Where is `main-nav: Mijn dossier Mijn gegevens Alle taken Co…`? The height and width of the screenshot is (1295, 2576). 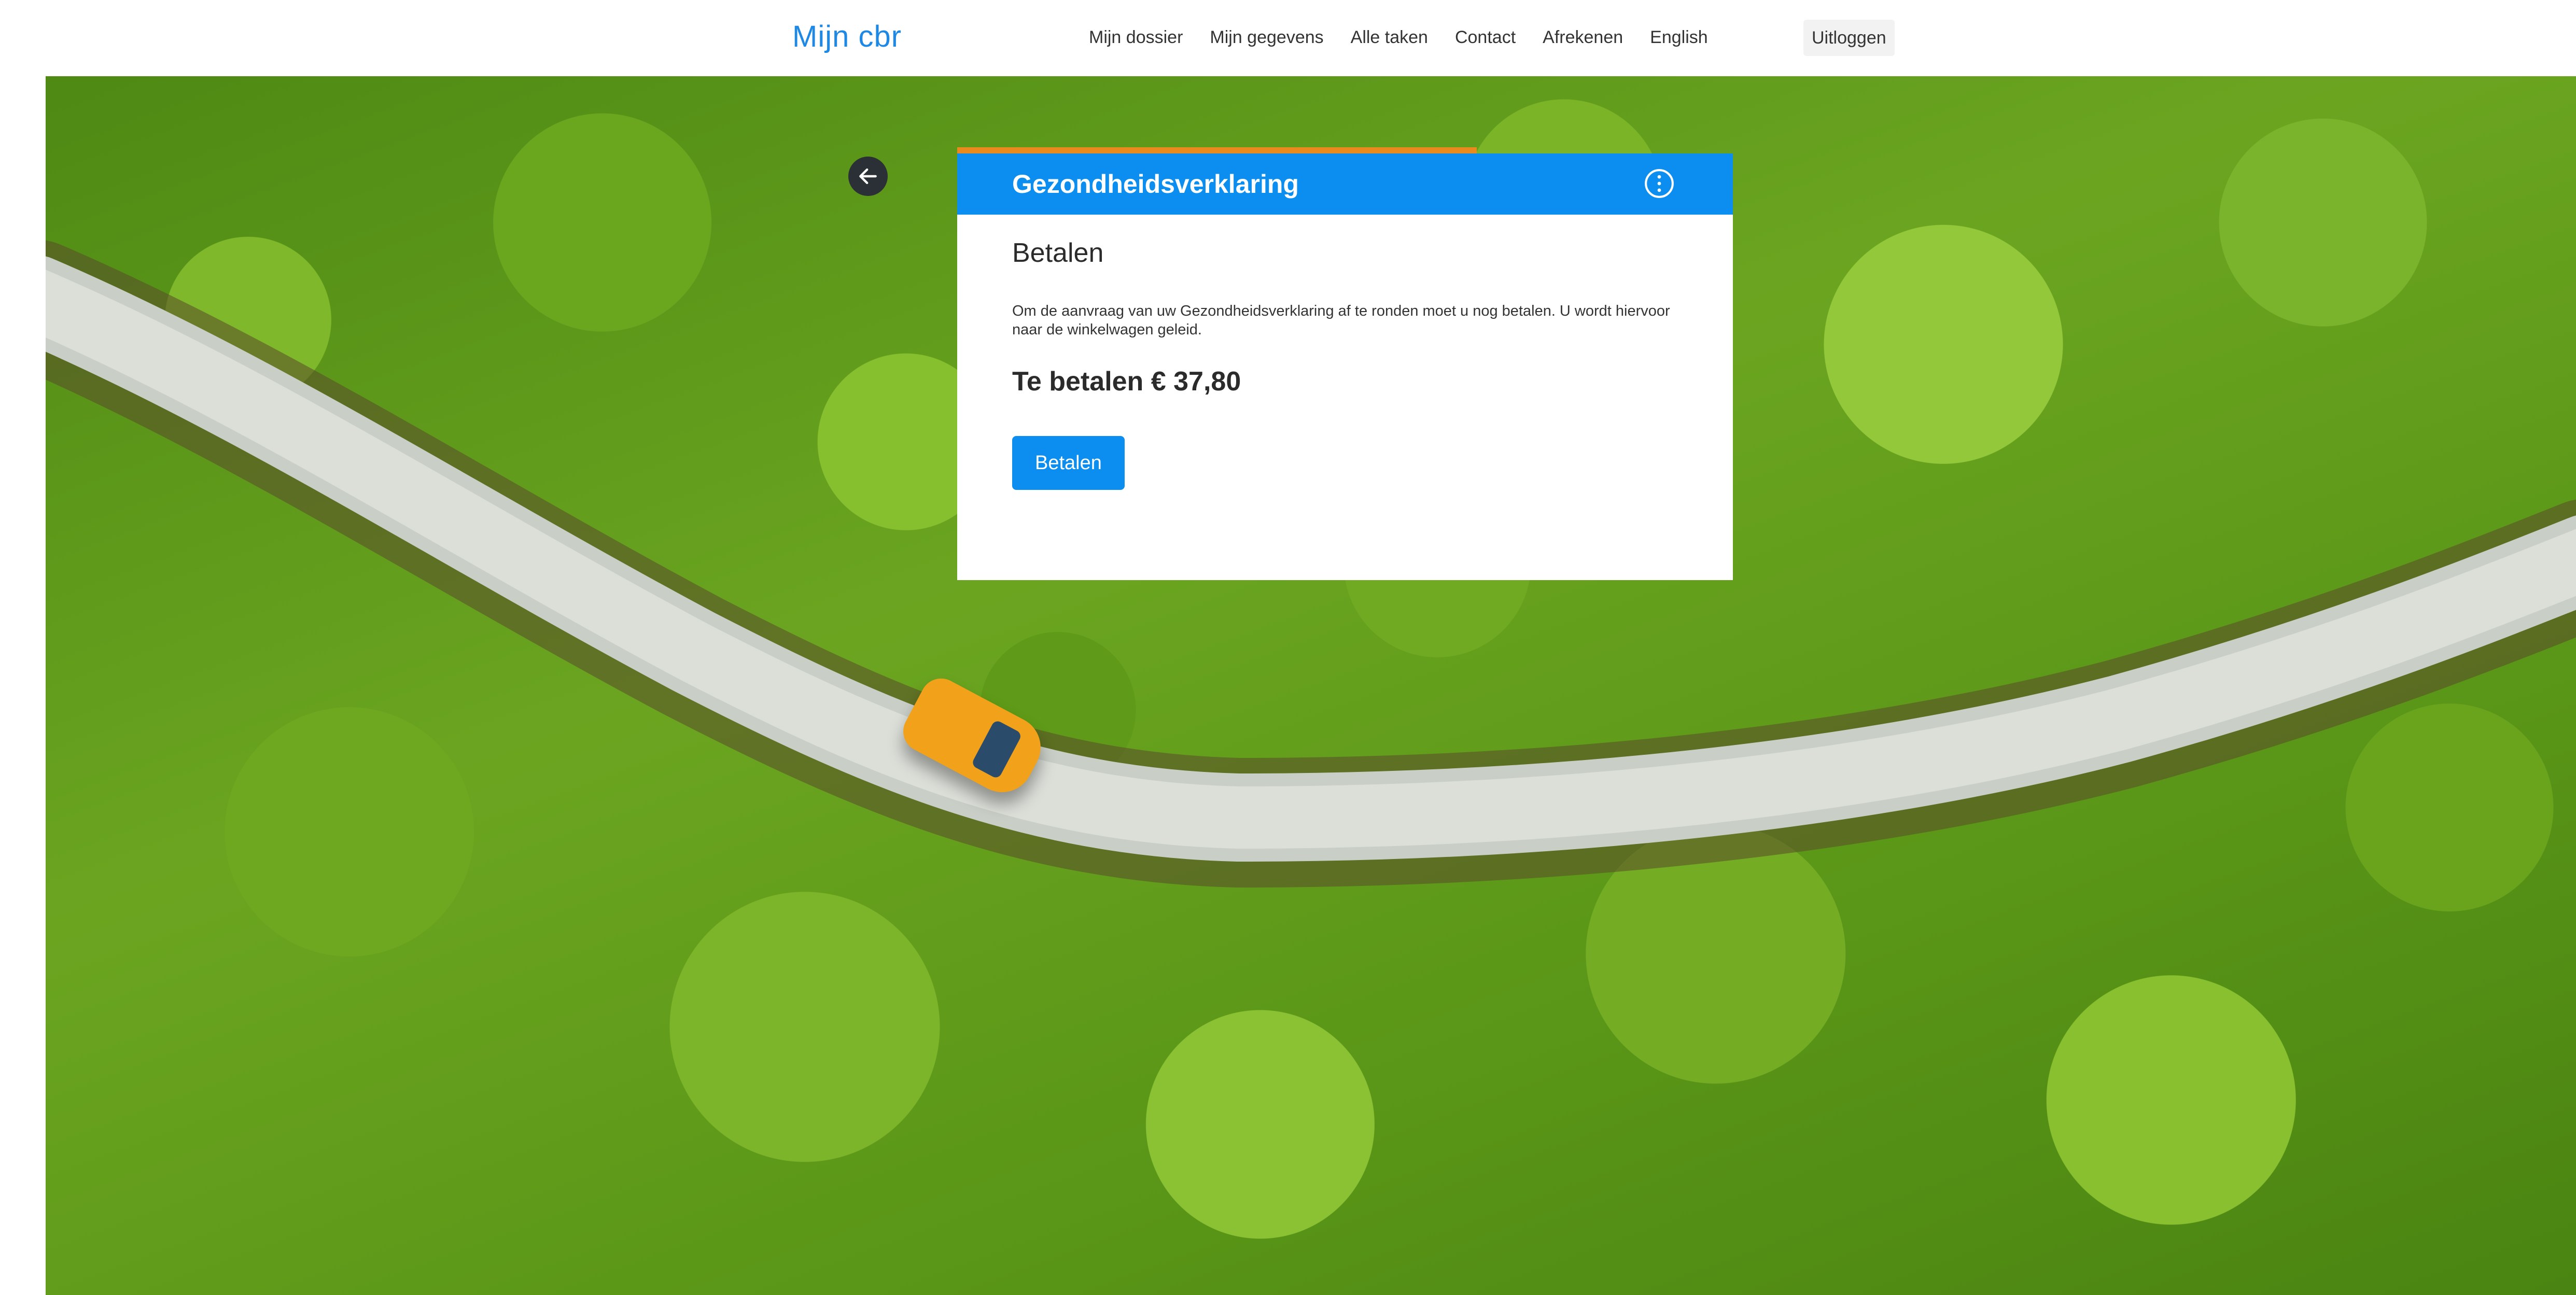
main-nav: Mijn dossier Mijn gegevens Alle taken Co… is located at coordinates (1412, 37).